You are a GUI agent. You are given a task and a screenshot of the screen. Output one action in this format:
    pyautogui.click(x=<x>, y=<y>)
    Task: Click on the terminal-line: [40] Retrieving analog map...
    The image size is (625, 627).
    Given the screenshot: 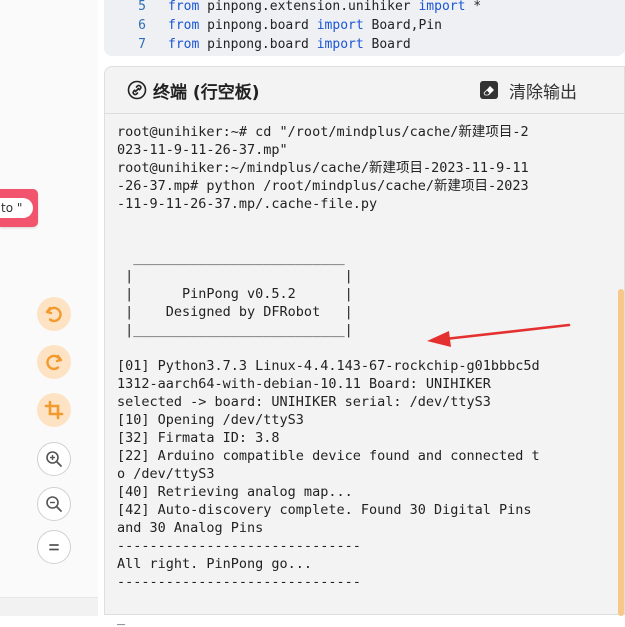 What is the action you would take?
    pyautogui.click(x=235, y=492)
    